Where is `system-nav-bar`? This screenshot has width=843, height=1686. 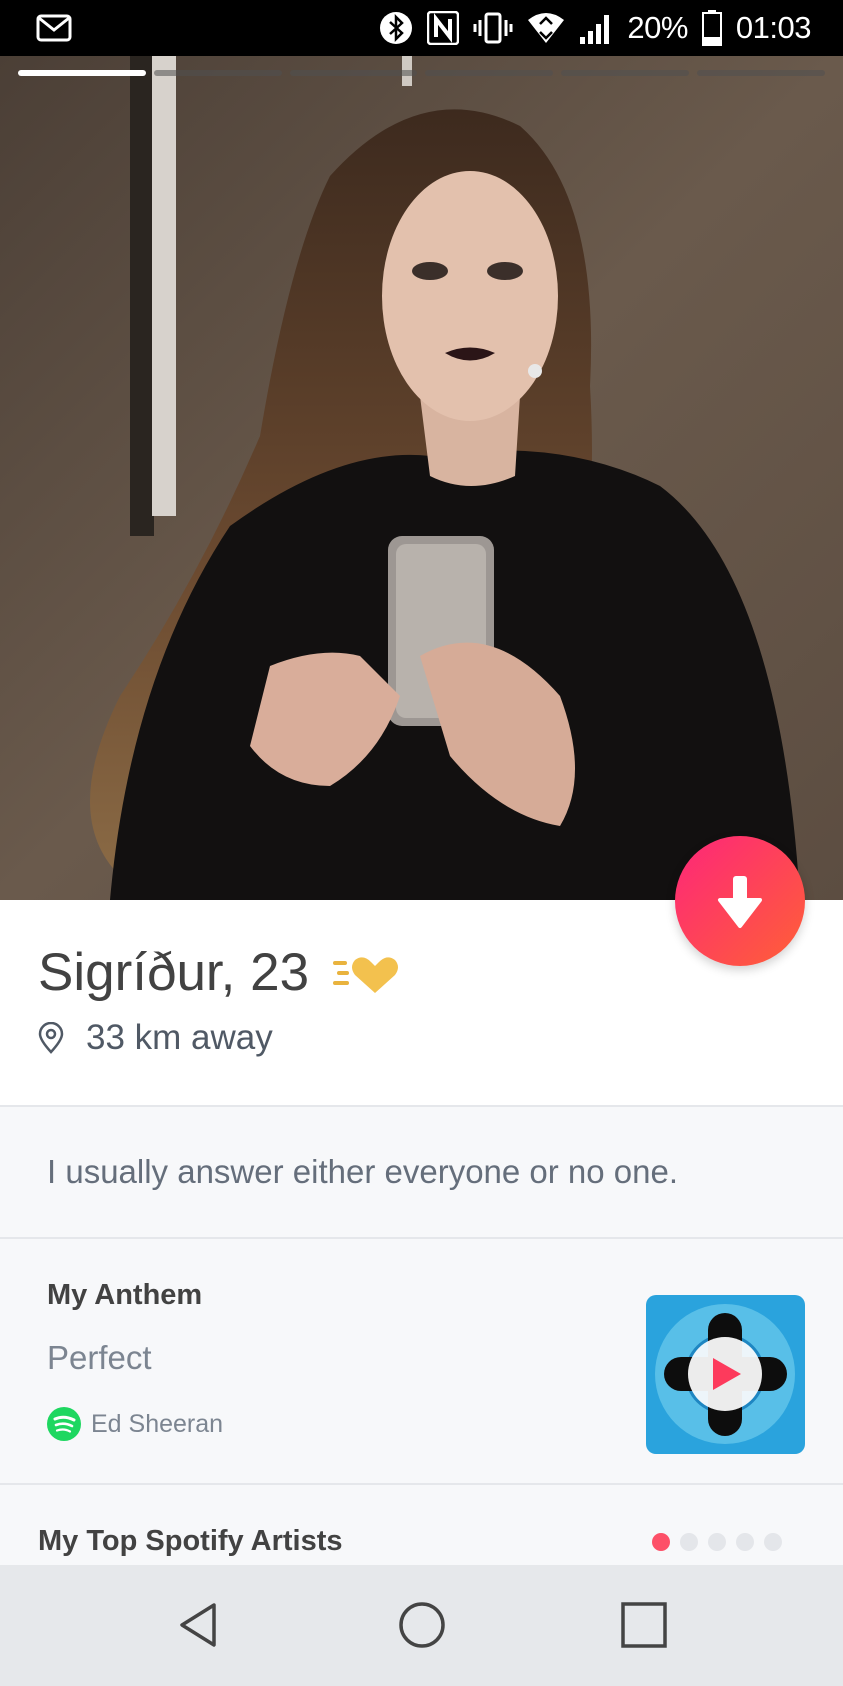
system-nav-bar is located at coordinates (421, 1625).